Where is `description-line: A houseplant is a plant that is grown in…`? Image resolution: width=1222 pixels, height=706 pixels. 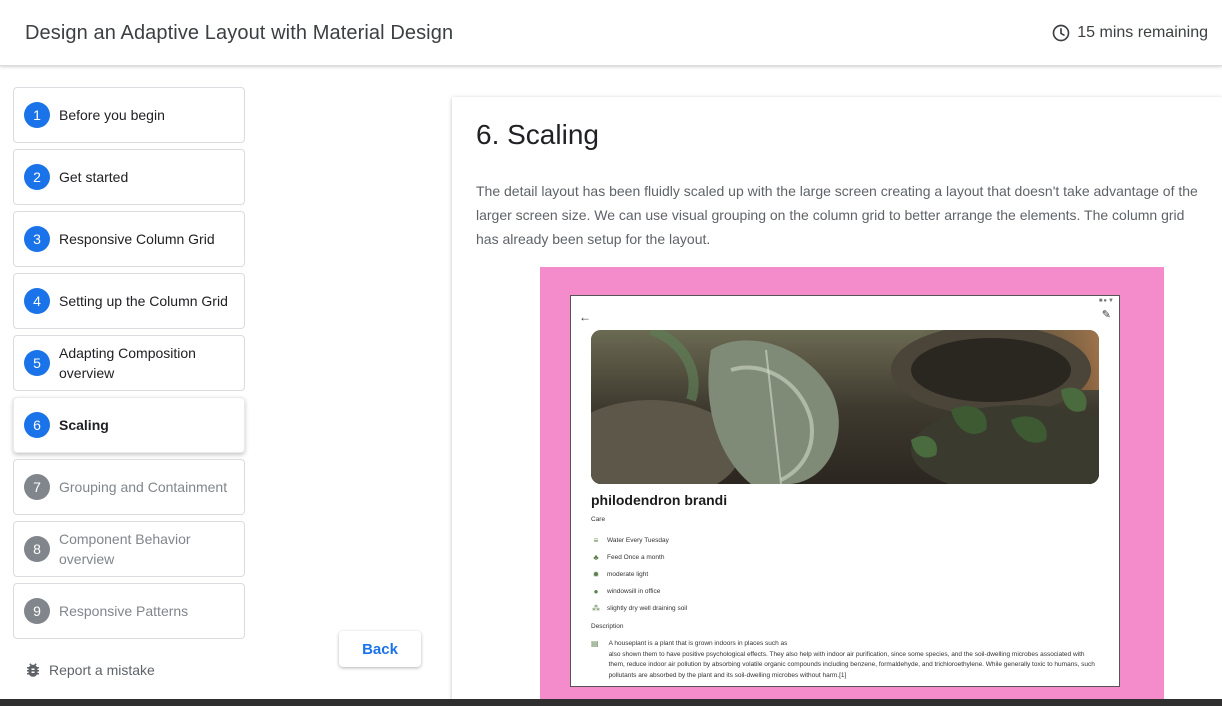 description-line: A houseplant is a plant that is grown in… is located at coordinates (698, 643).